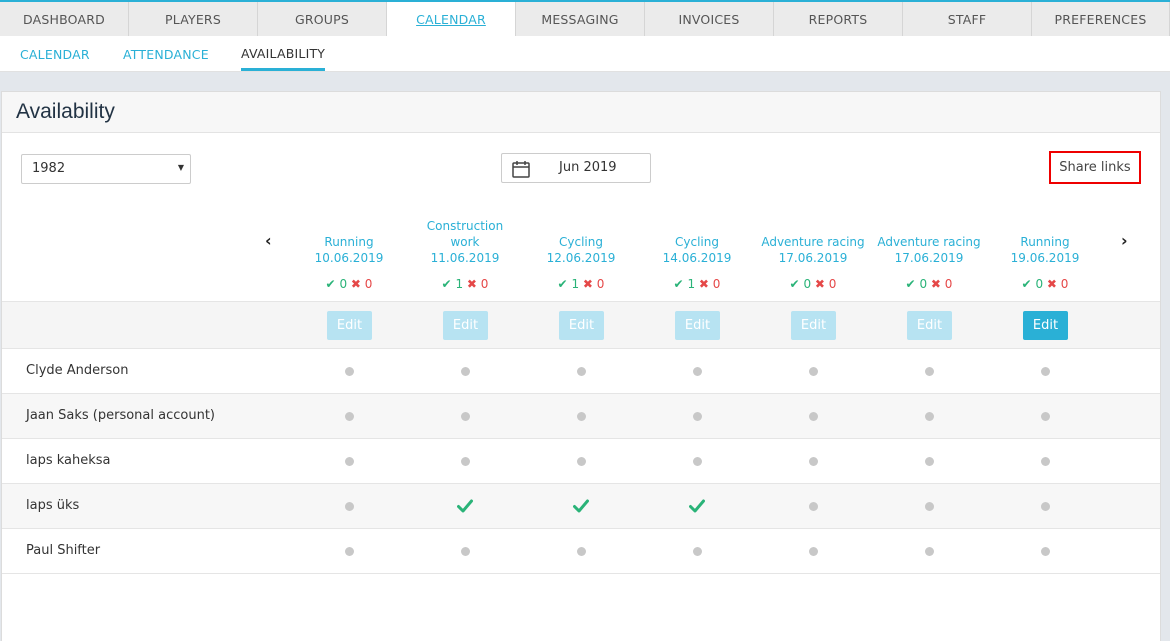 This screenshot has height=641, width=1170. I want to click on table-row: Jaan Saks (personal account), so click(581, 416).